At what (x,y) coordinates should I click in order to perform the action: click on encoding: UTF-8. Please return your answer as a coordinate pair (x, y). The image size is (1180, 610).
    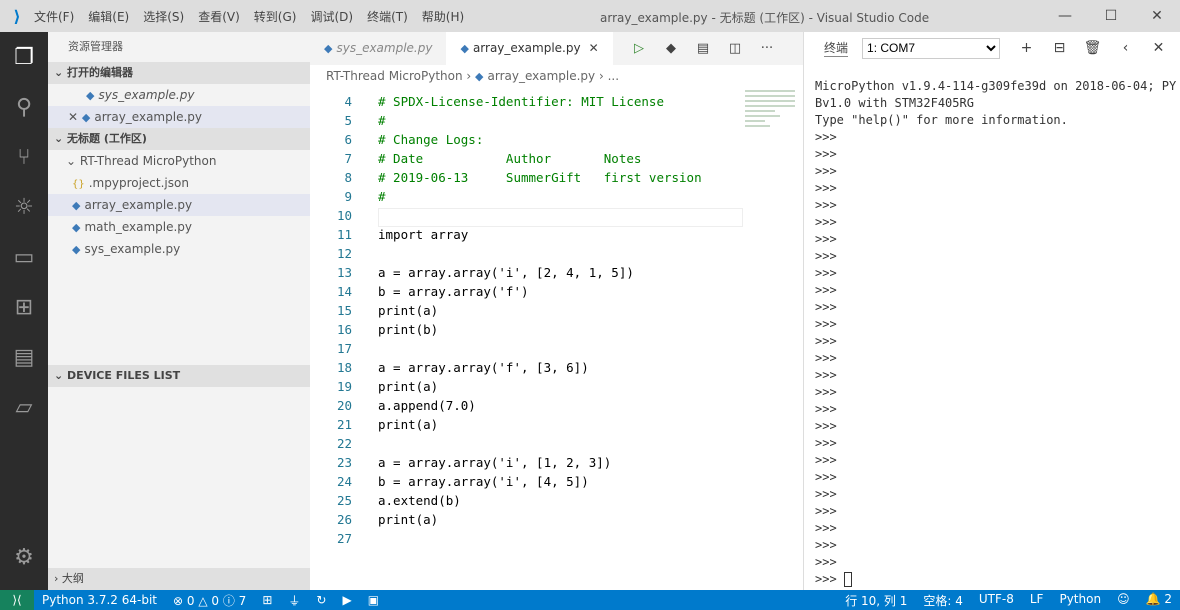
    Looking at the image, I should click on (996, 600).